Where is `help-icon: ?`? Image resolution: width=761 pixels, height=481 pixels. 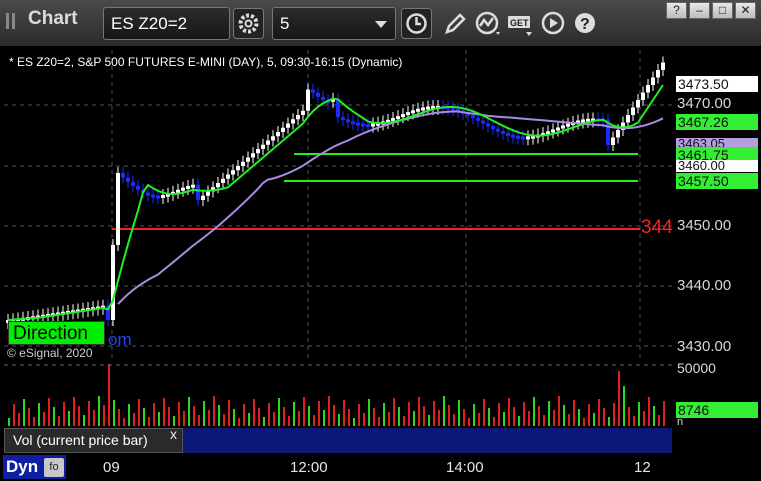 help-icon: ? is located at coordinates (585, 23).